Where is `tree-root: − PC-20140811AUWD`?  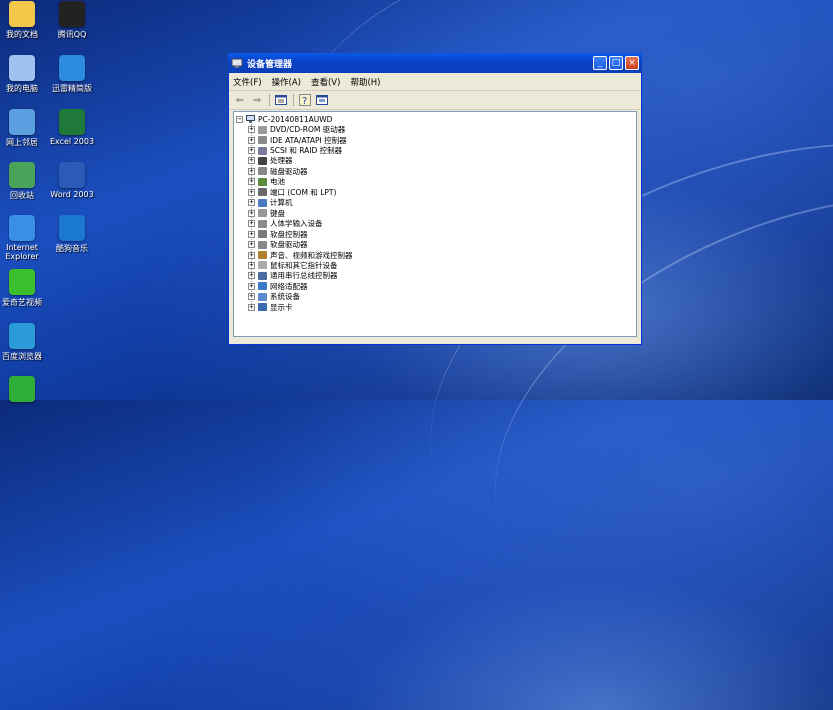 tree-root: − PC-20140811AUWD is located at coordinates (284, 119).